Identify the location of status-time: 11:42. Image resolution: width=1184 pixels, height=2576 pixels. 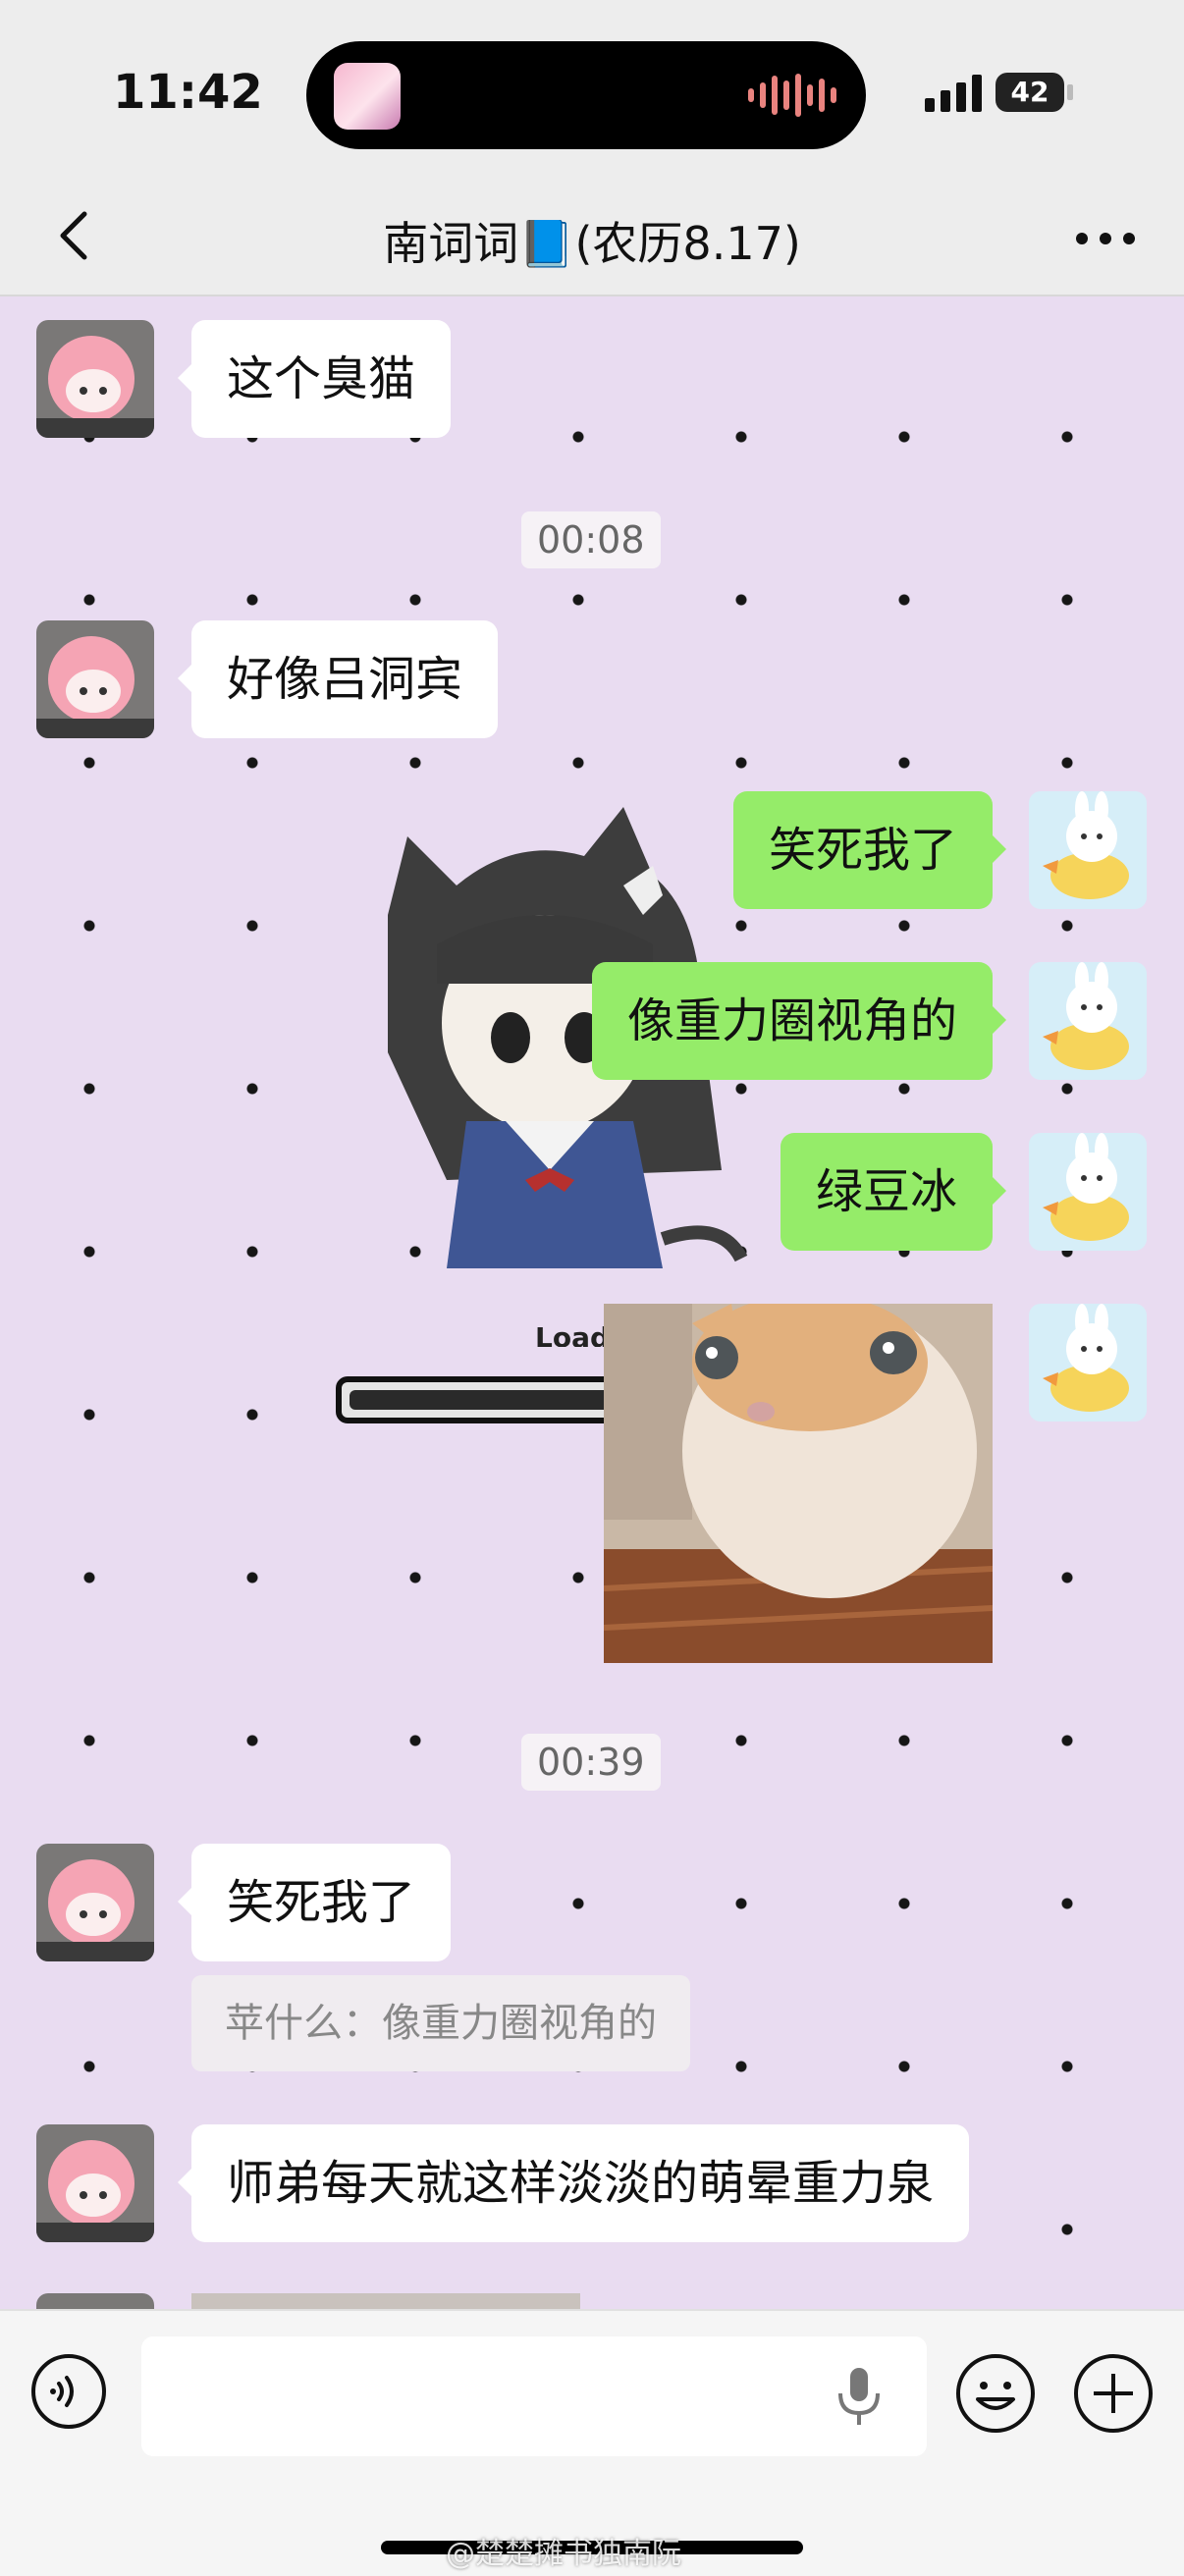
(188, 92).